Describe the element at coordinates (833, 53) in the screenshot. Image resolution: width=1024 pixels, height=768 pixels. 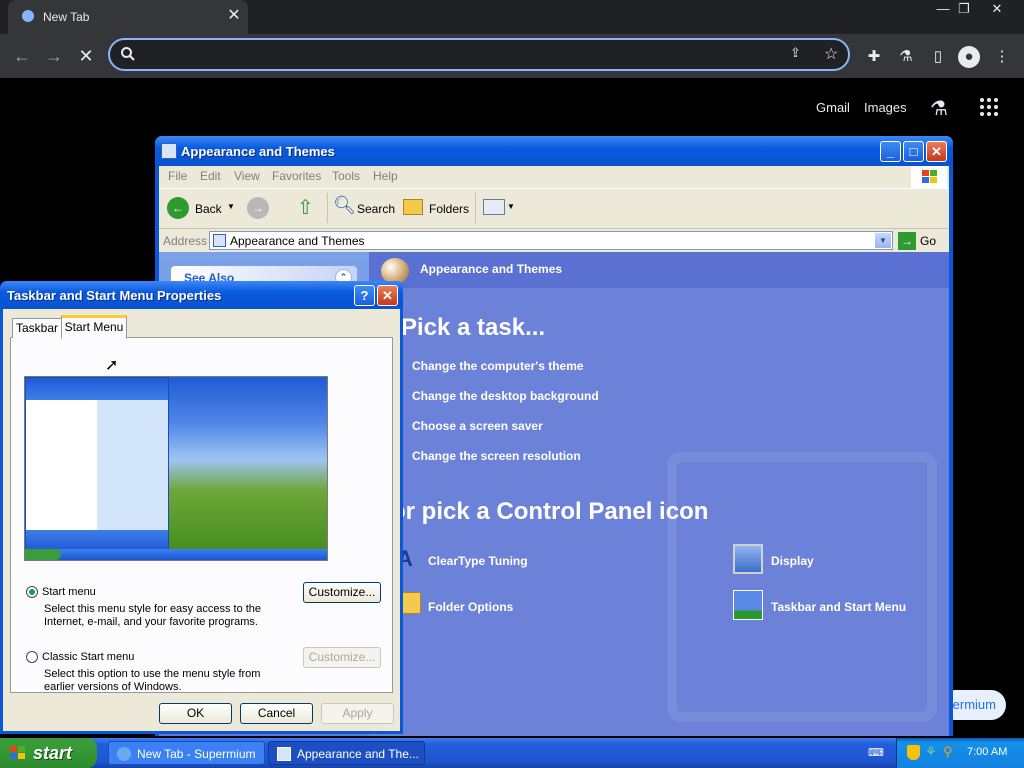
I see `bookmark-star-icon: ☆` at that location.